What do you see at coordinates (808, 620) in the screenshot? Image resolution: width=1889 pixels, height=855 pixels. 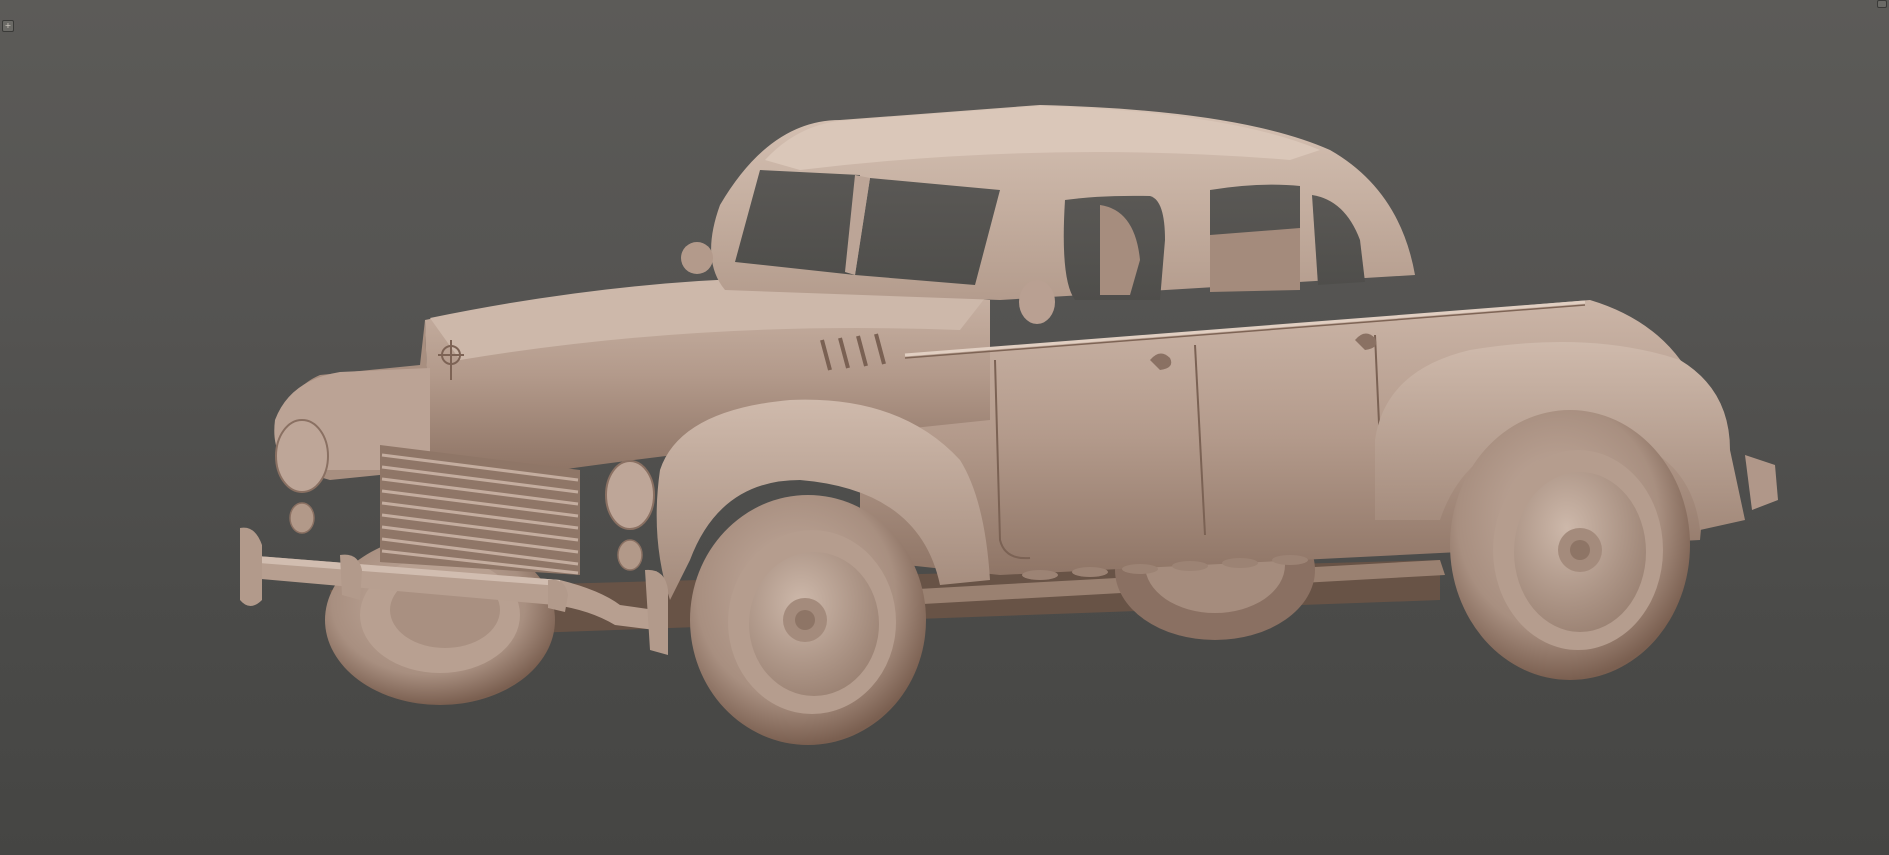 I see `front-wheel` at bounding box center [808, 620].